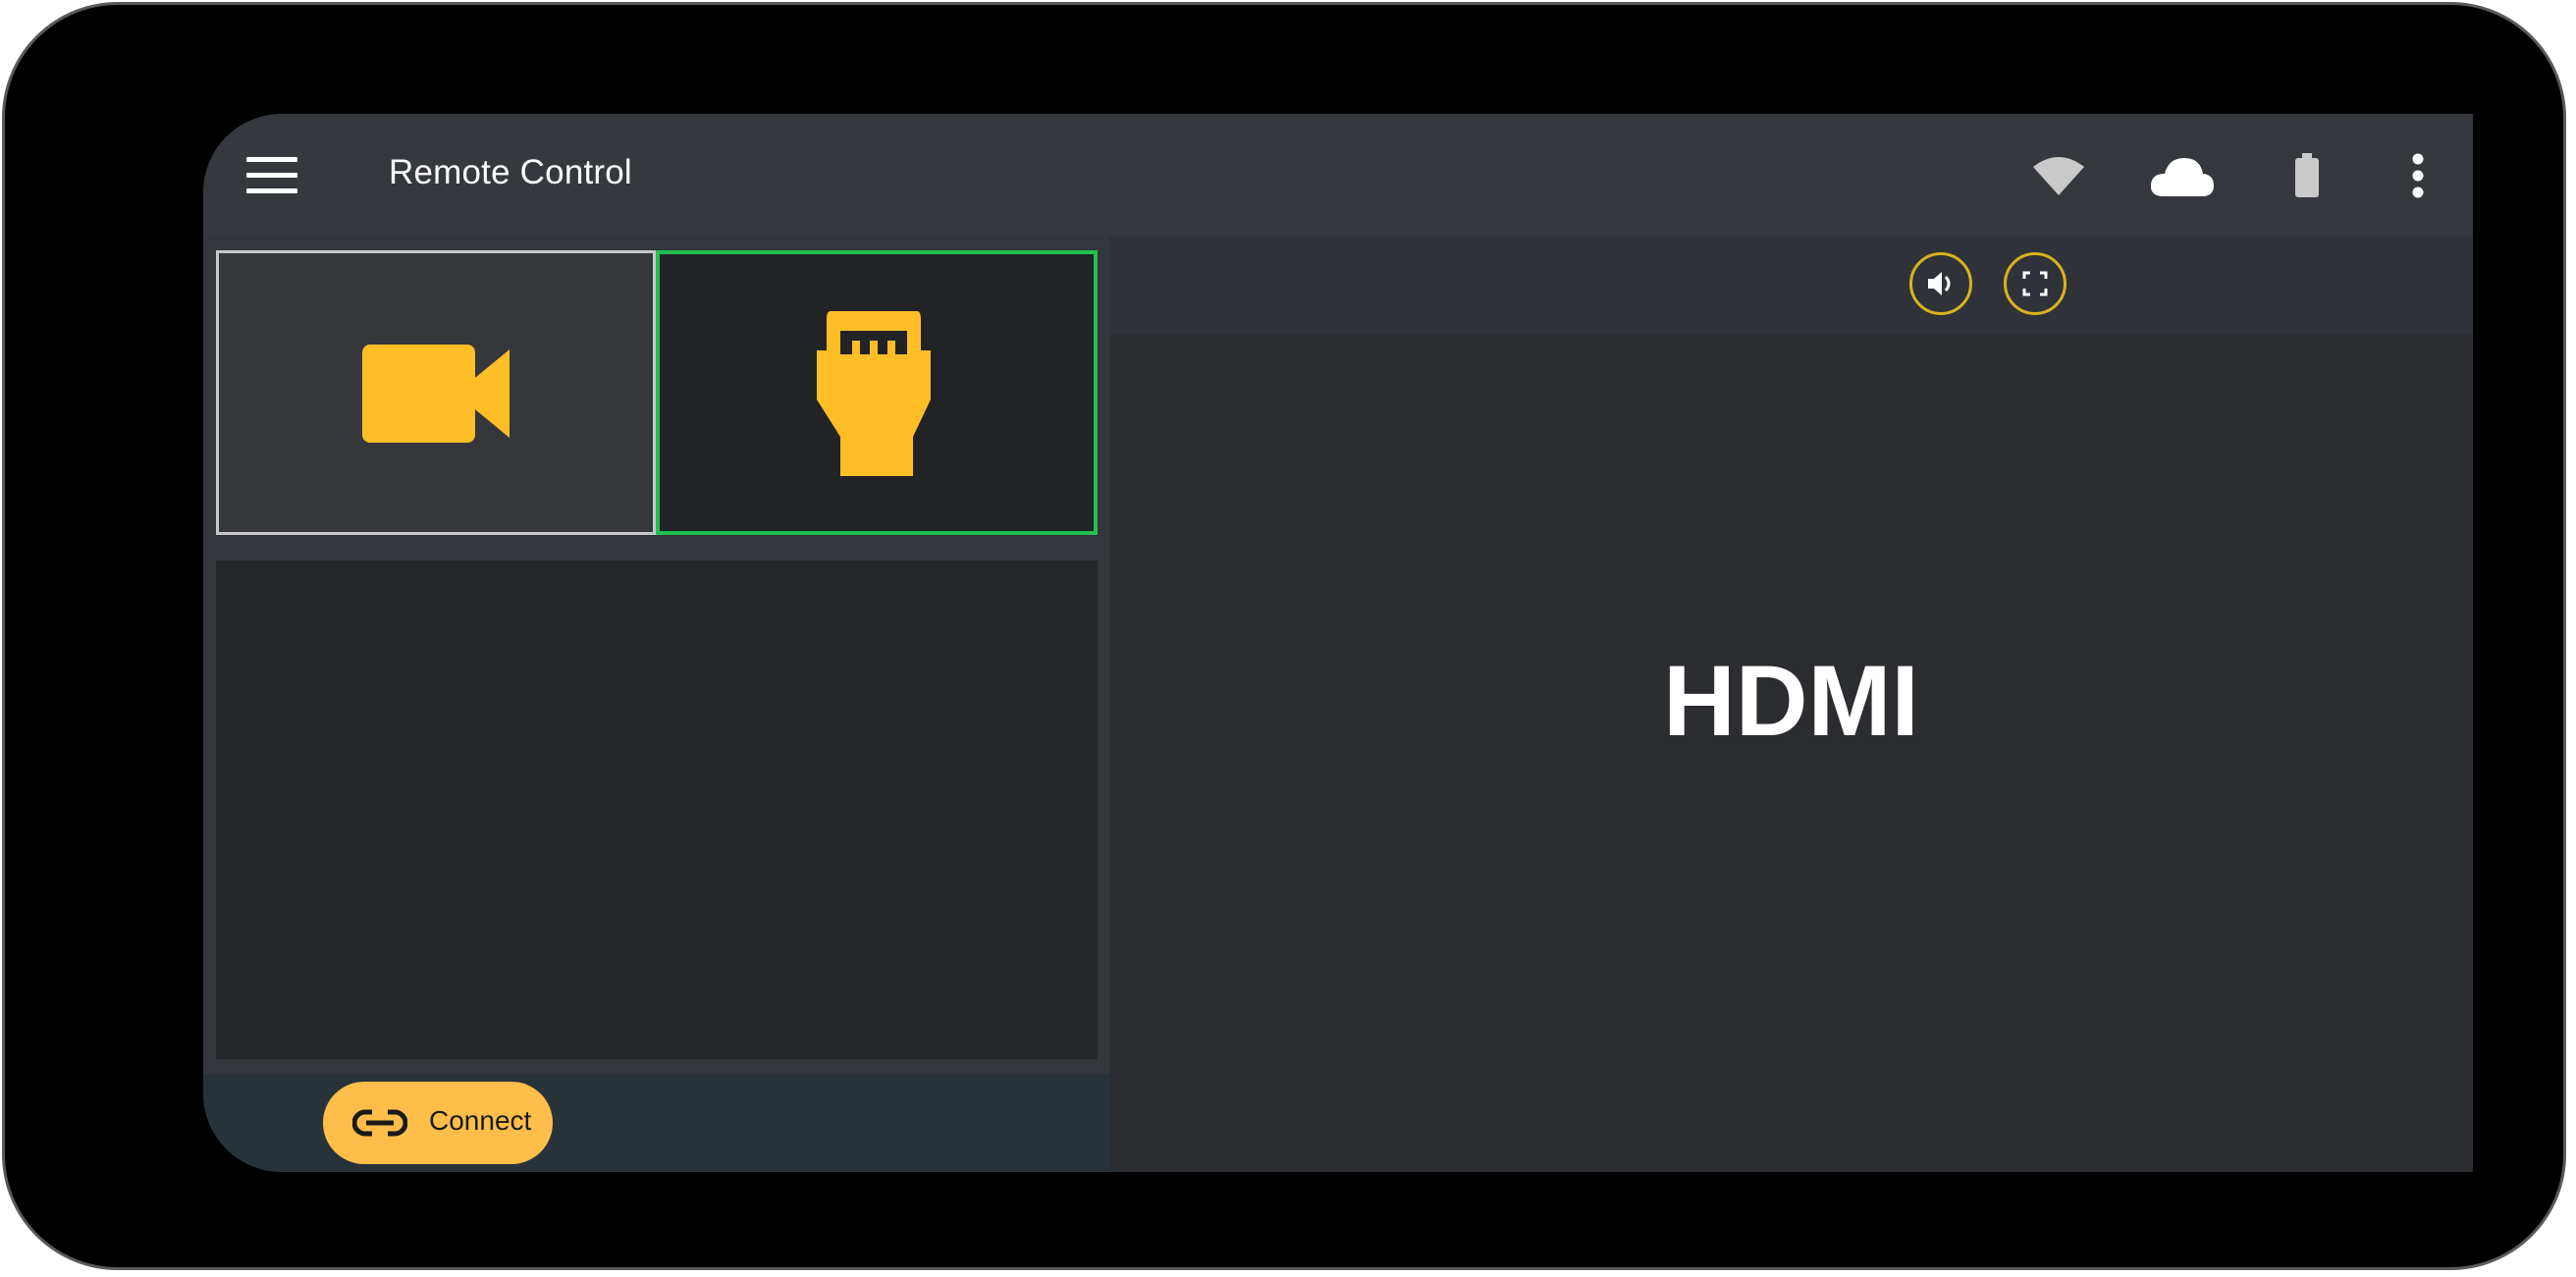  Describe the element at coordinates (1791, 286) in the screenshot. I see `preview-toolbar` at that location.